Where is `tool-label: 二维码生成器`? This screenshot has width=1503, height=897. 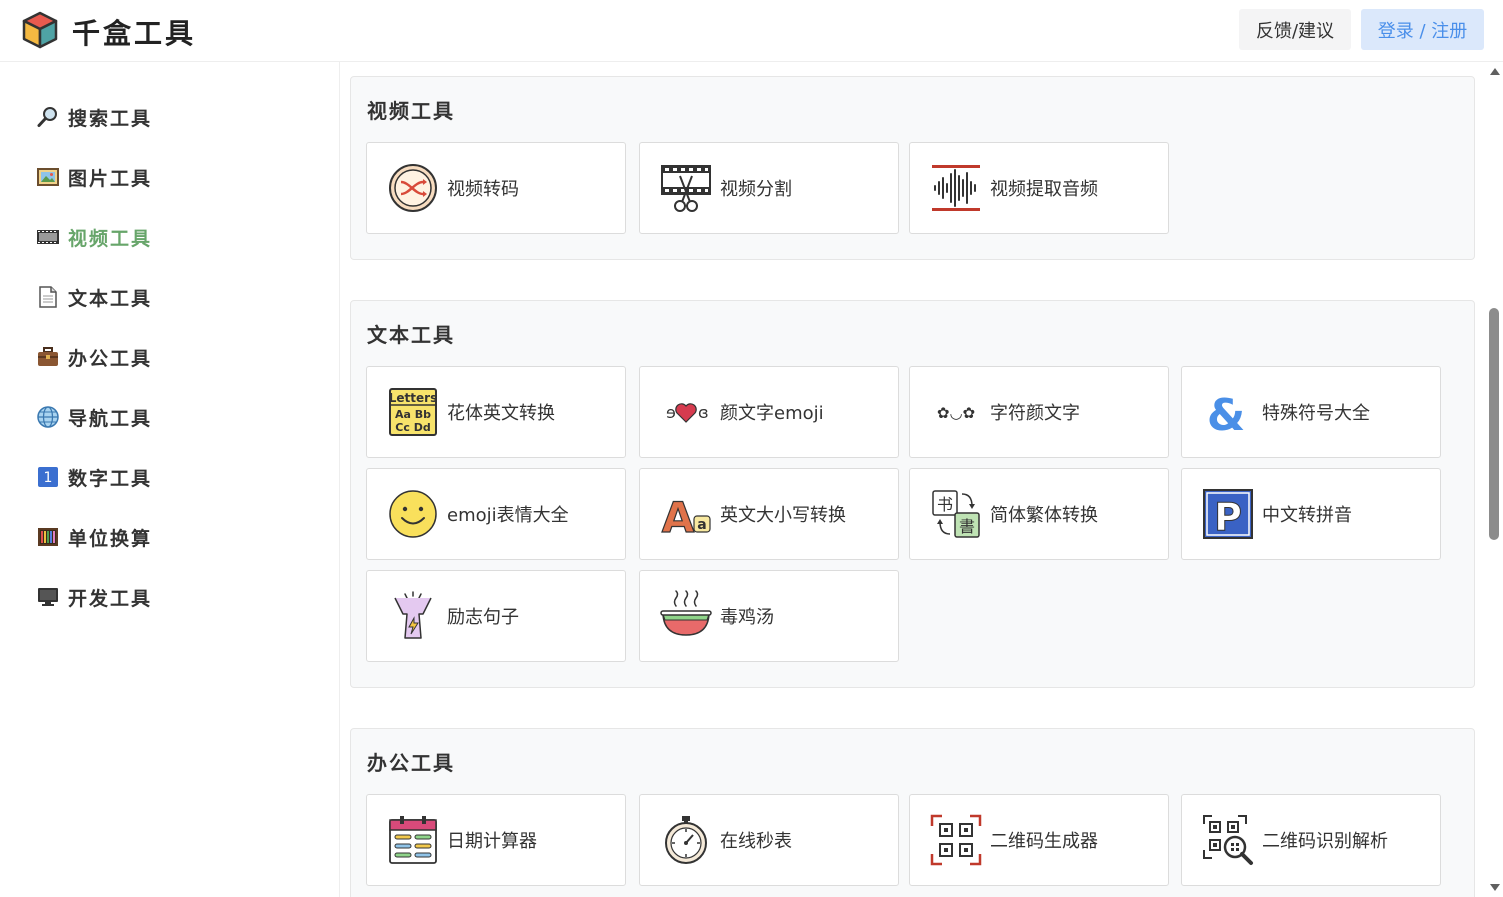 tool-label: 二维码生成器 is located at coordinates (1044, 841).